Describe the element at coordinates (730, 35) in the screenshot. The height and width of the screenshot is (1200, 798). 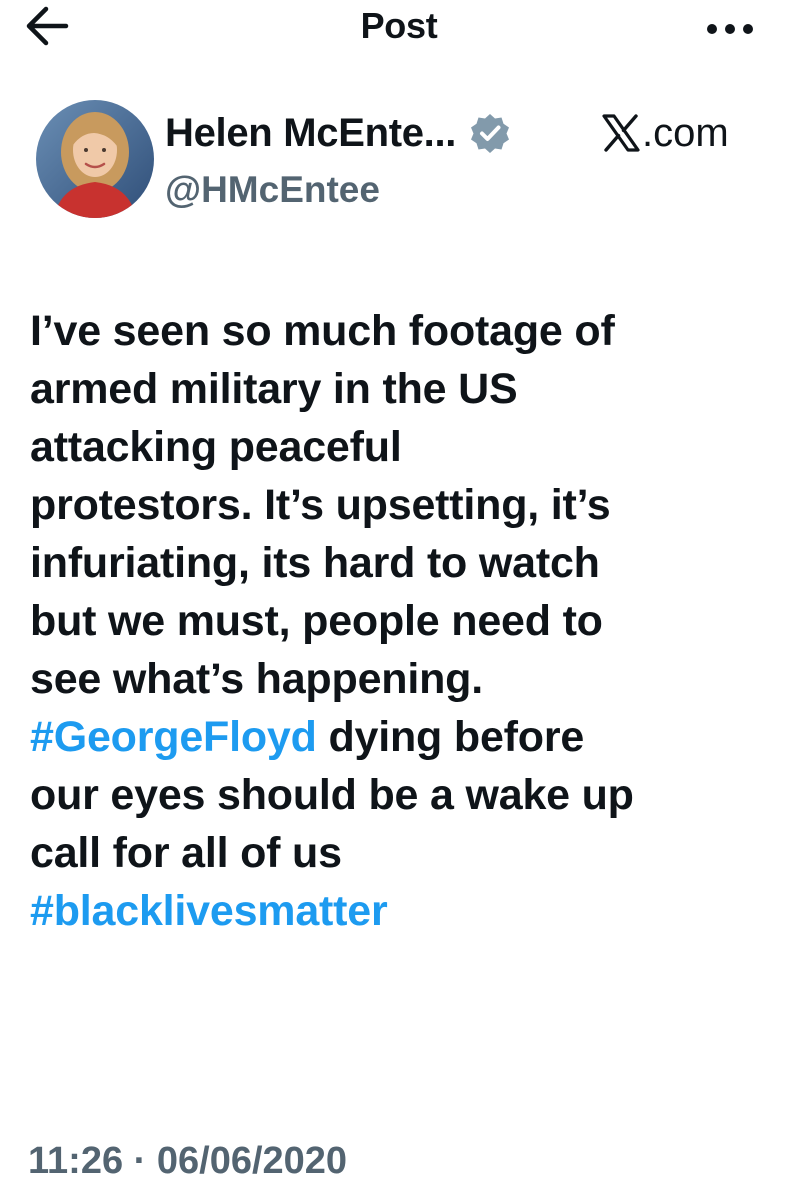
I see `more-horizontal-icon` at that location.